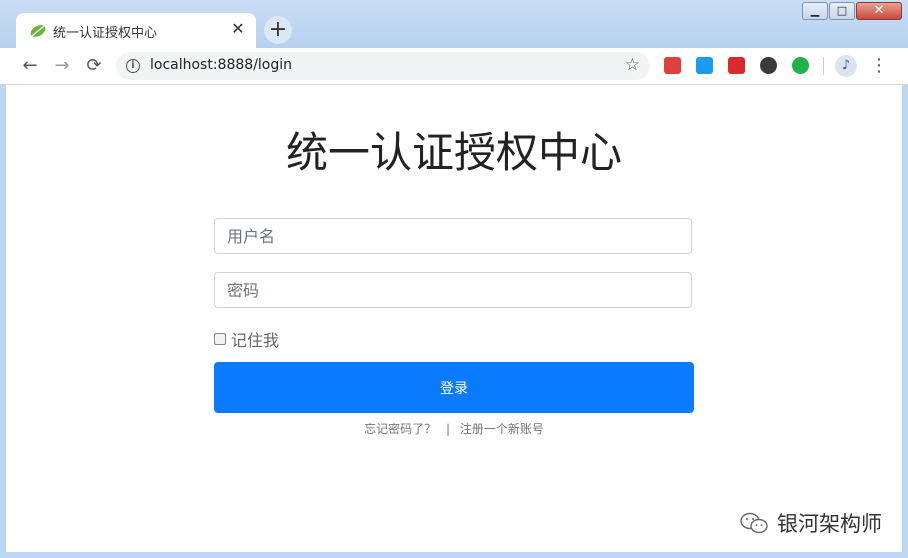 Image resolution: width=908 pixels, height=558 pixels. What do you see at coordinates (255, 340) in the screenshot?
I see `remember-label: 记住我` at bounding box center [255, 340].